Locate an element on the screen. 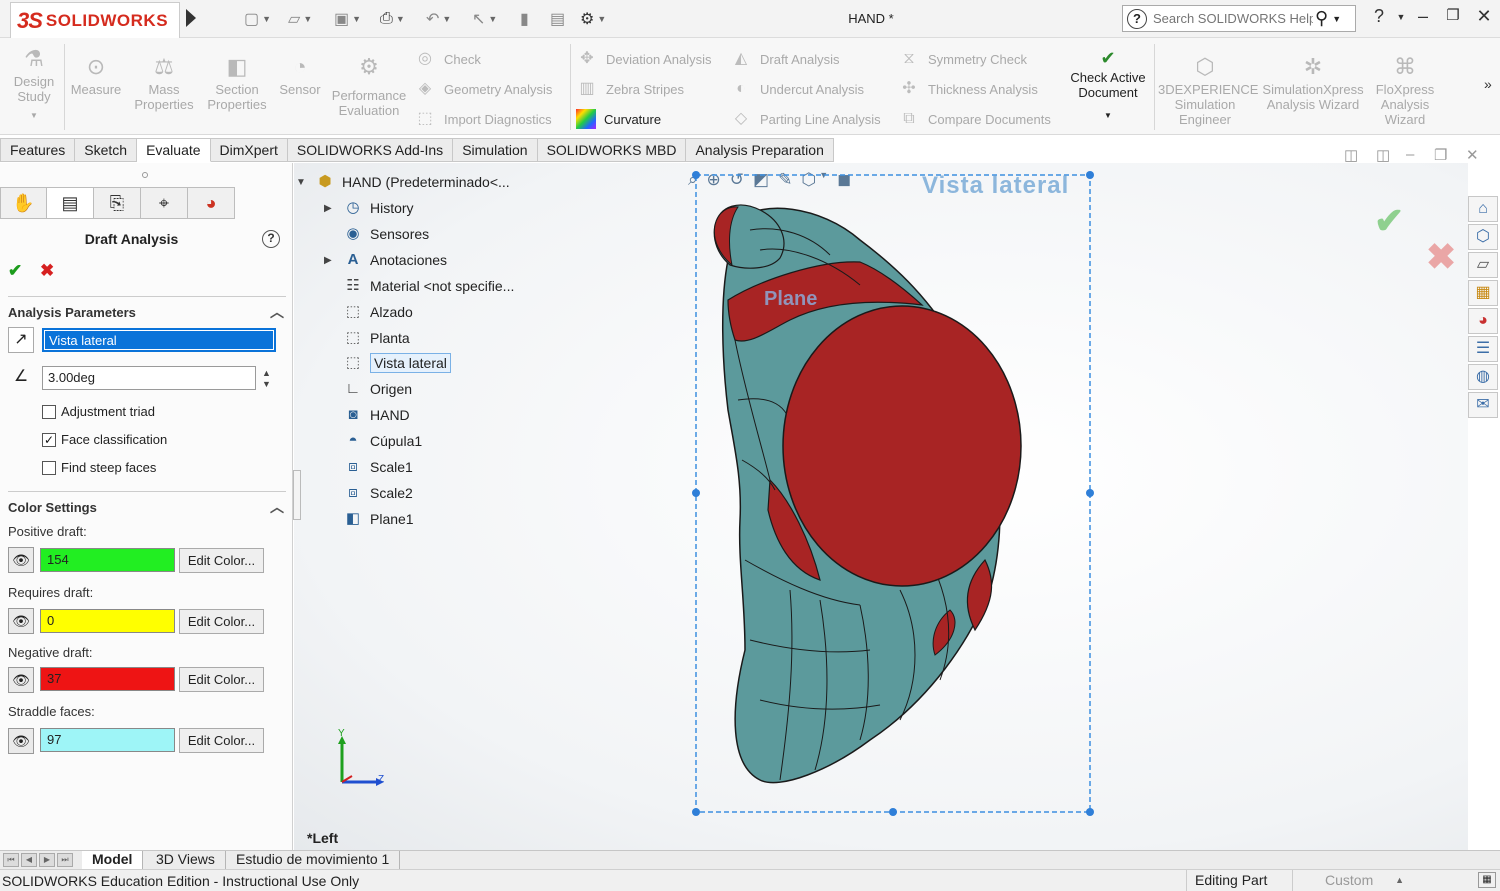  first-tab-icon: ⏮ is located at coordinates (11, 860).